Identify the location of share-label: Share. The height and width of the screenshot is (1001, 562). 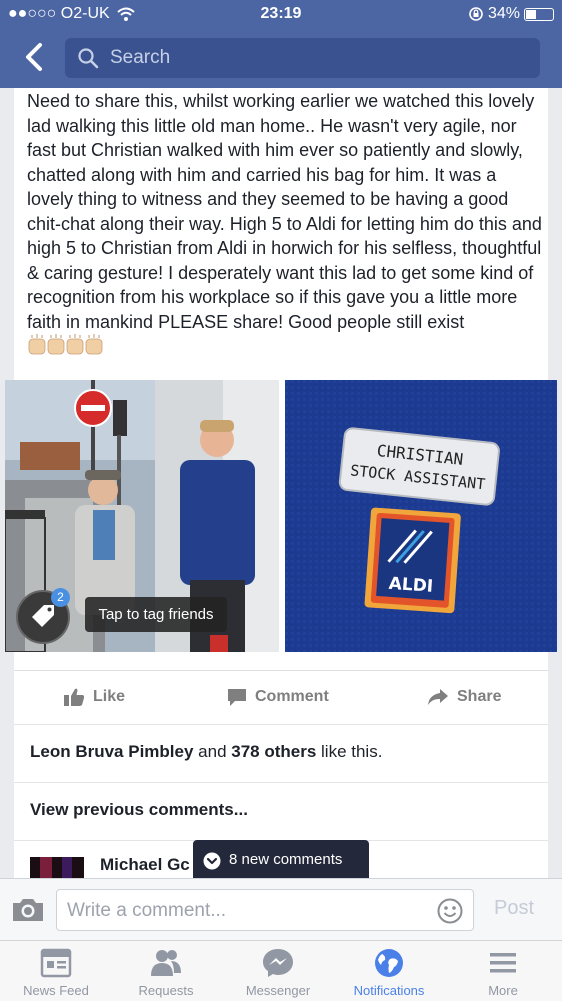
(479, 696).